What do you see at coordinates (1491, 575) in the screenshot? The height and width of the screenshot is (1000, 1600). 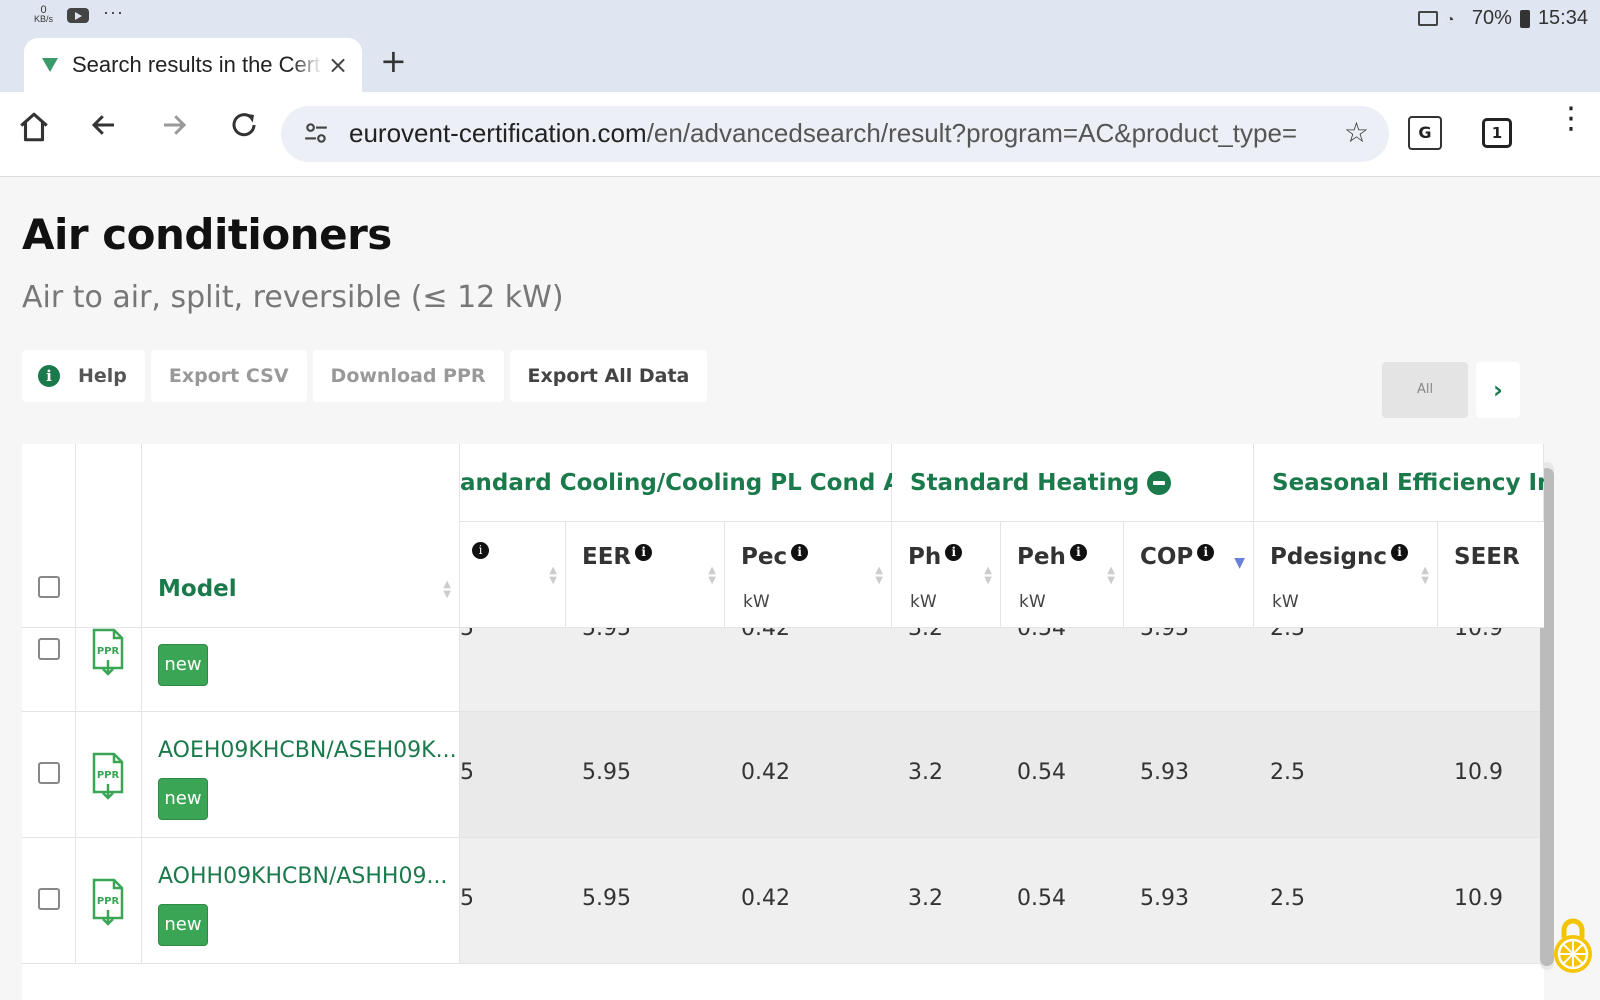 I see `seer-header-cell: SEER` at bounding box center [1491, 575].